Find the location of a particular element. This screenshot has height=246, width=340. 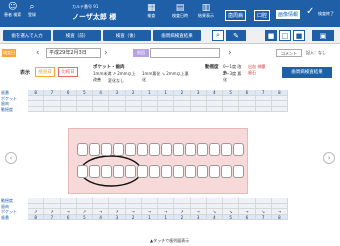

chevron-right-icon: › is located at coordinates (329, 158).